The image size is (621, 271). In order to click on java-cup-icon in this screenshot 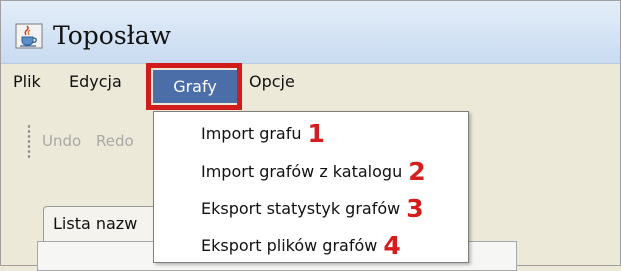, I will do `click(29, 36)`.